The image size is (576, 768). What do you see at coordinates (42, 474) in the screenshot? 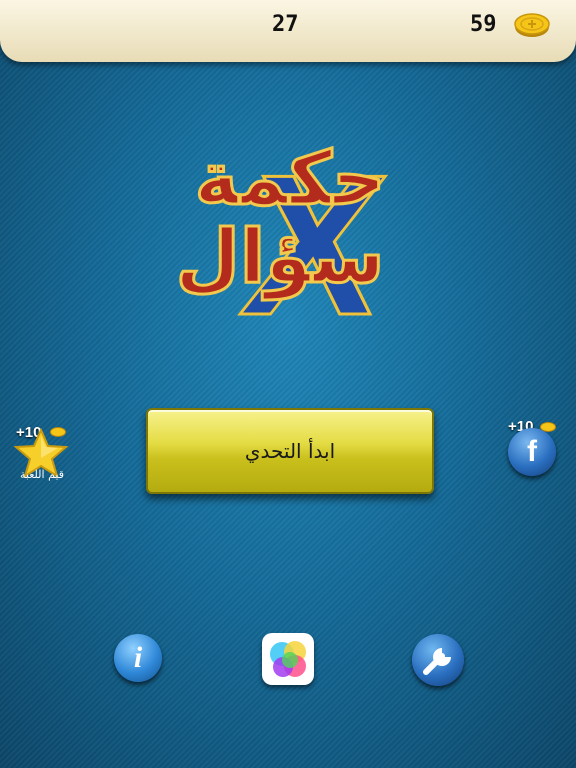
I see `rate-caption: قيم اللعبة` at bounding box center [42, 474].